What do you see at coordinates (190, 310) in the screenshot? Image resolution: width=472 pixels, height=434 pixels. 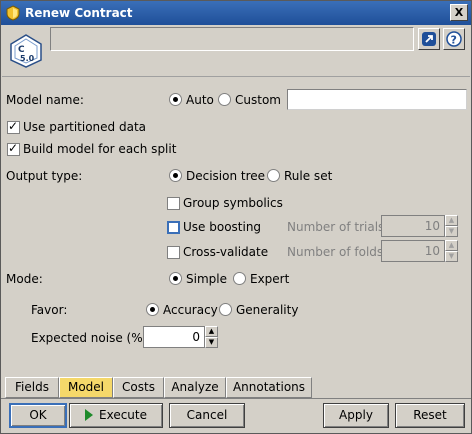 I see `favor-accuracy-label: Accuracy` at bounding box center [190, 310].